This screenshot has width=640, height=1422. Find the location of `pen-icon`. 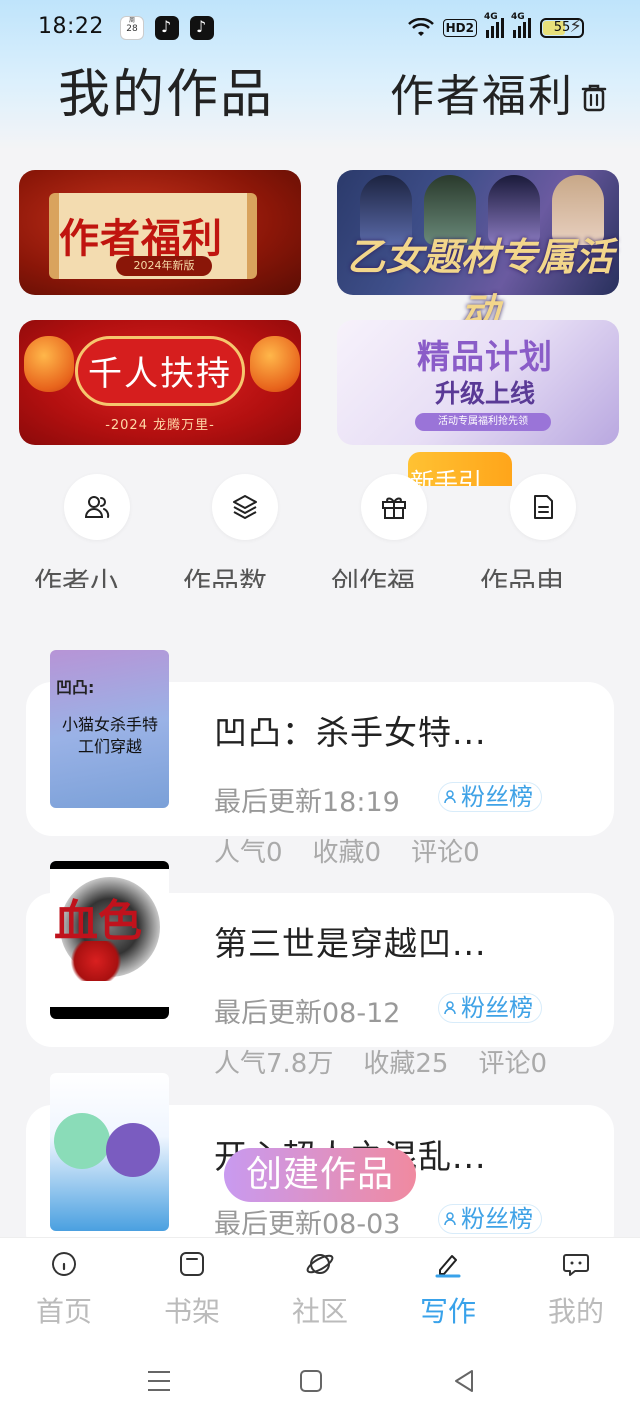

pen-icon is located at coordinates (448, 1266).